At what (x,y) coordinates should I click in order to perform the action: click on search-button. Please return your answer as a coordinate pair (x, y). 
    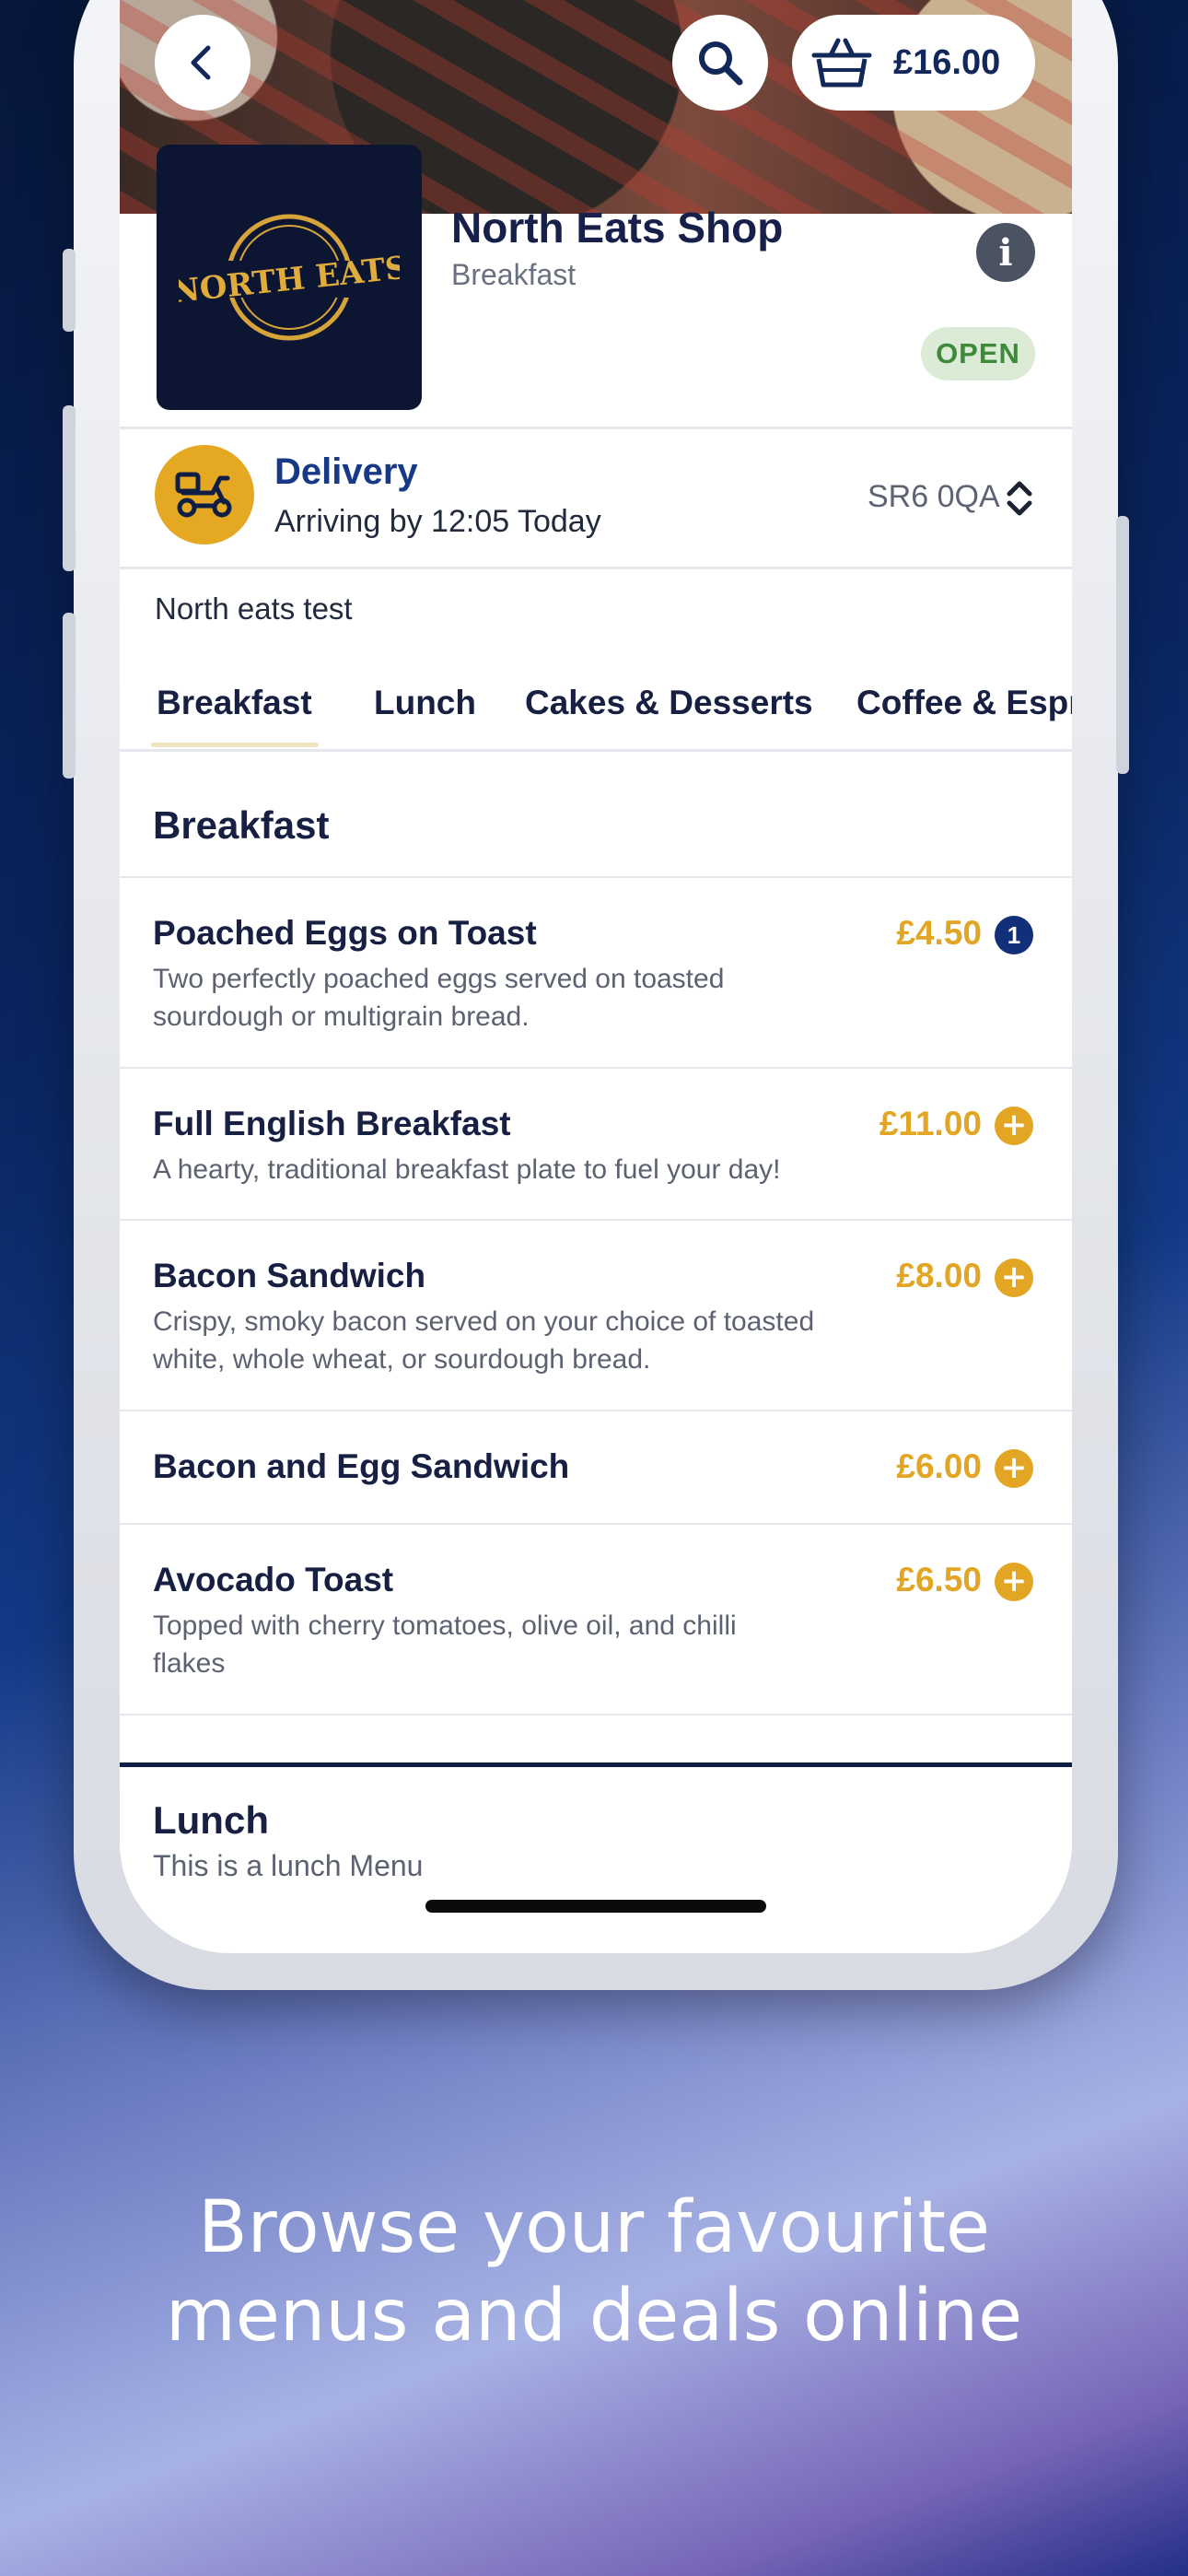
    Looking at the image, I should click on (720, 63).